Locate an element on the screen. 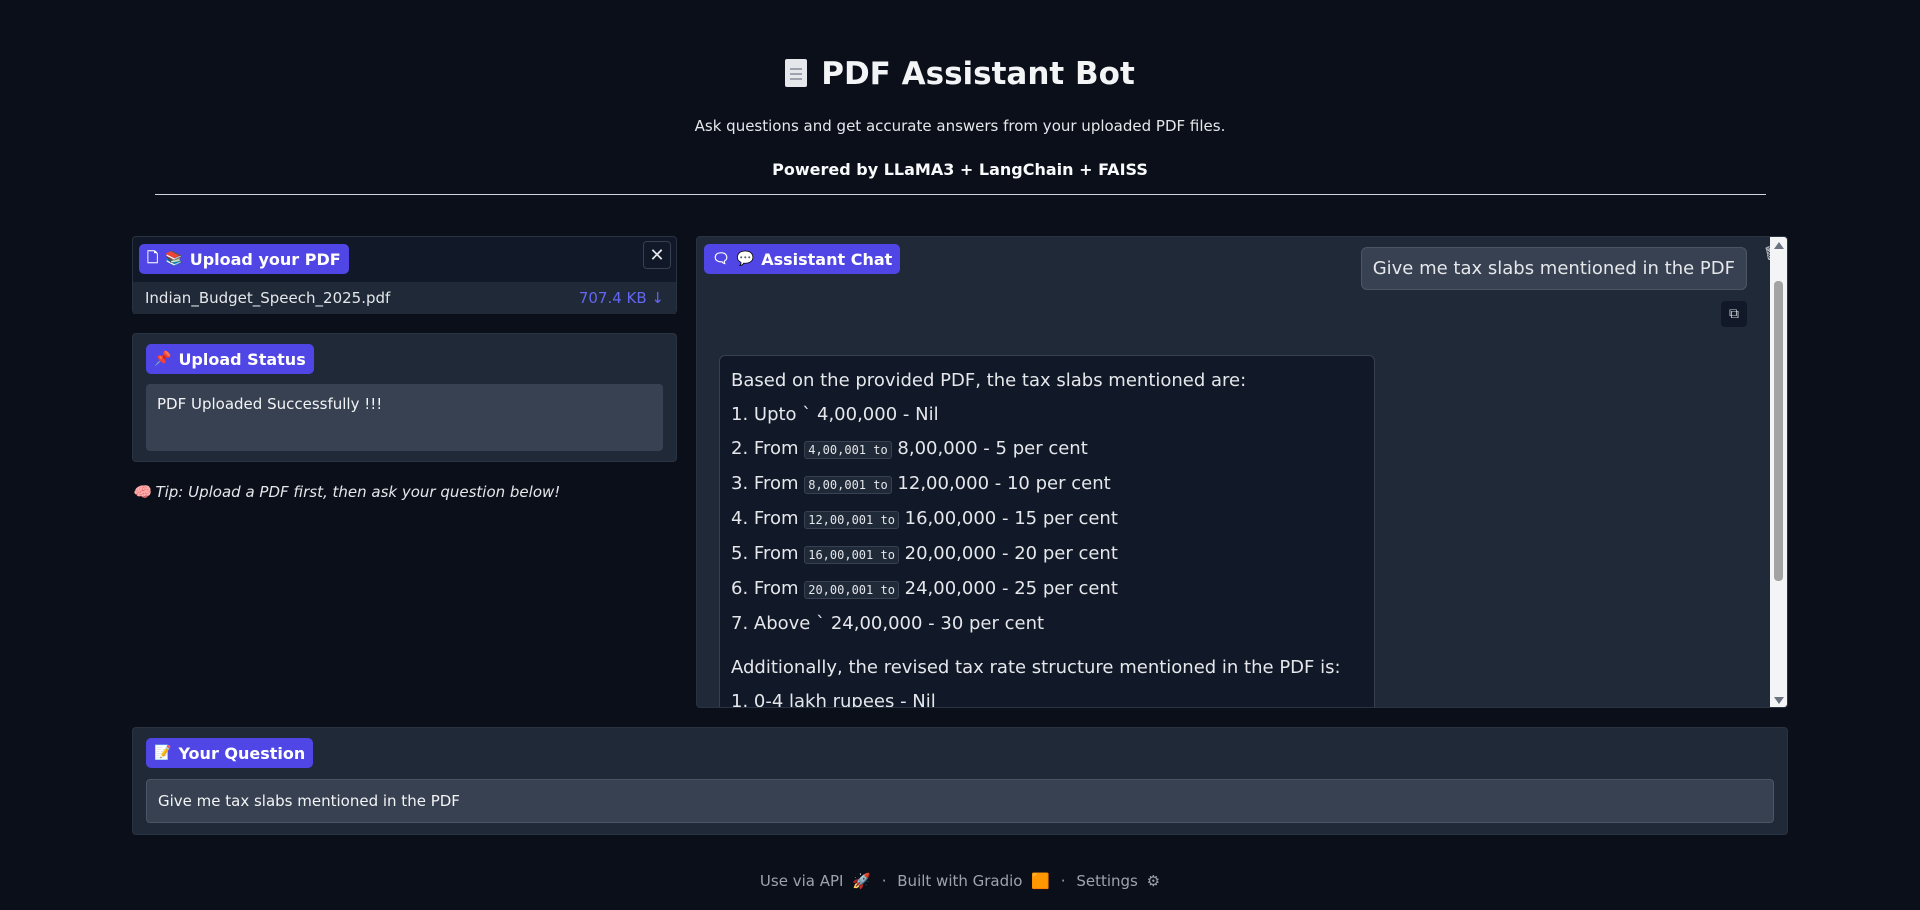 Image resolution: width=1920 pixels, height=910 pixels. speech-bubble-icon: 💬 is located at coordinates (745, 259).